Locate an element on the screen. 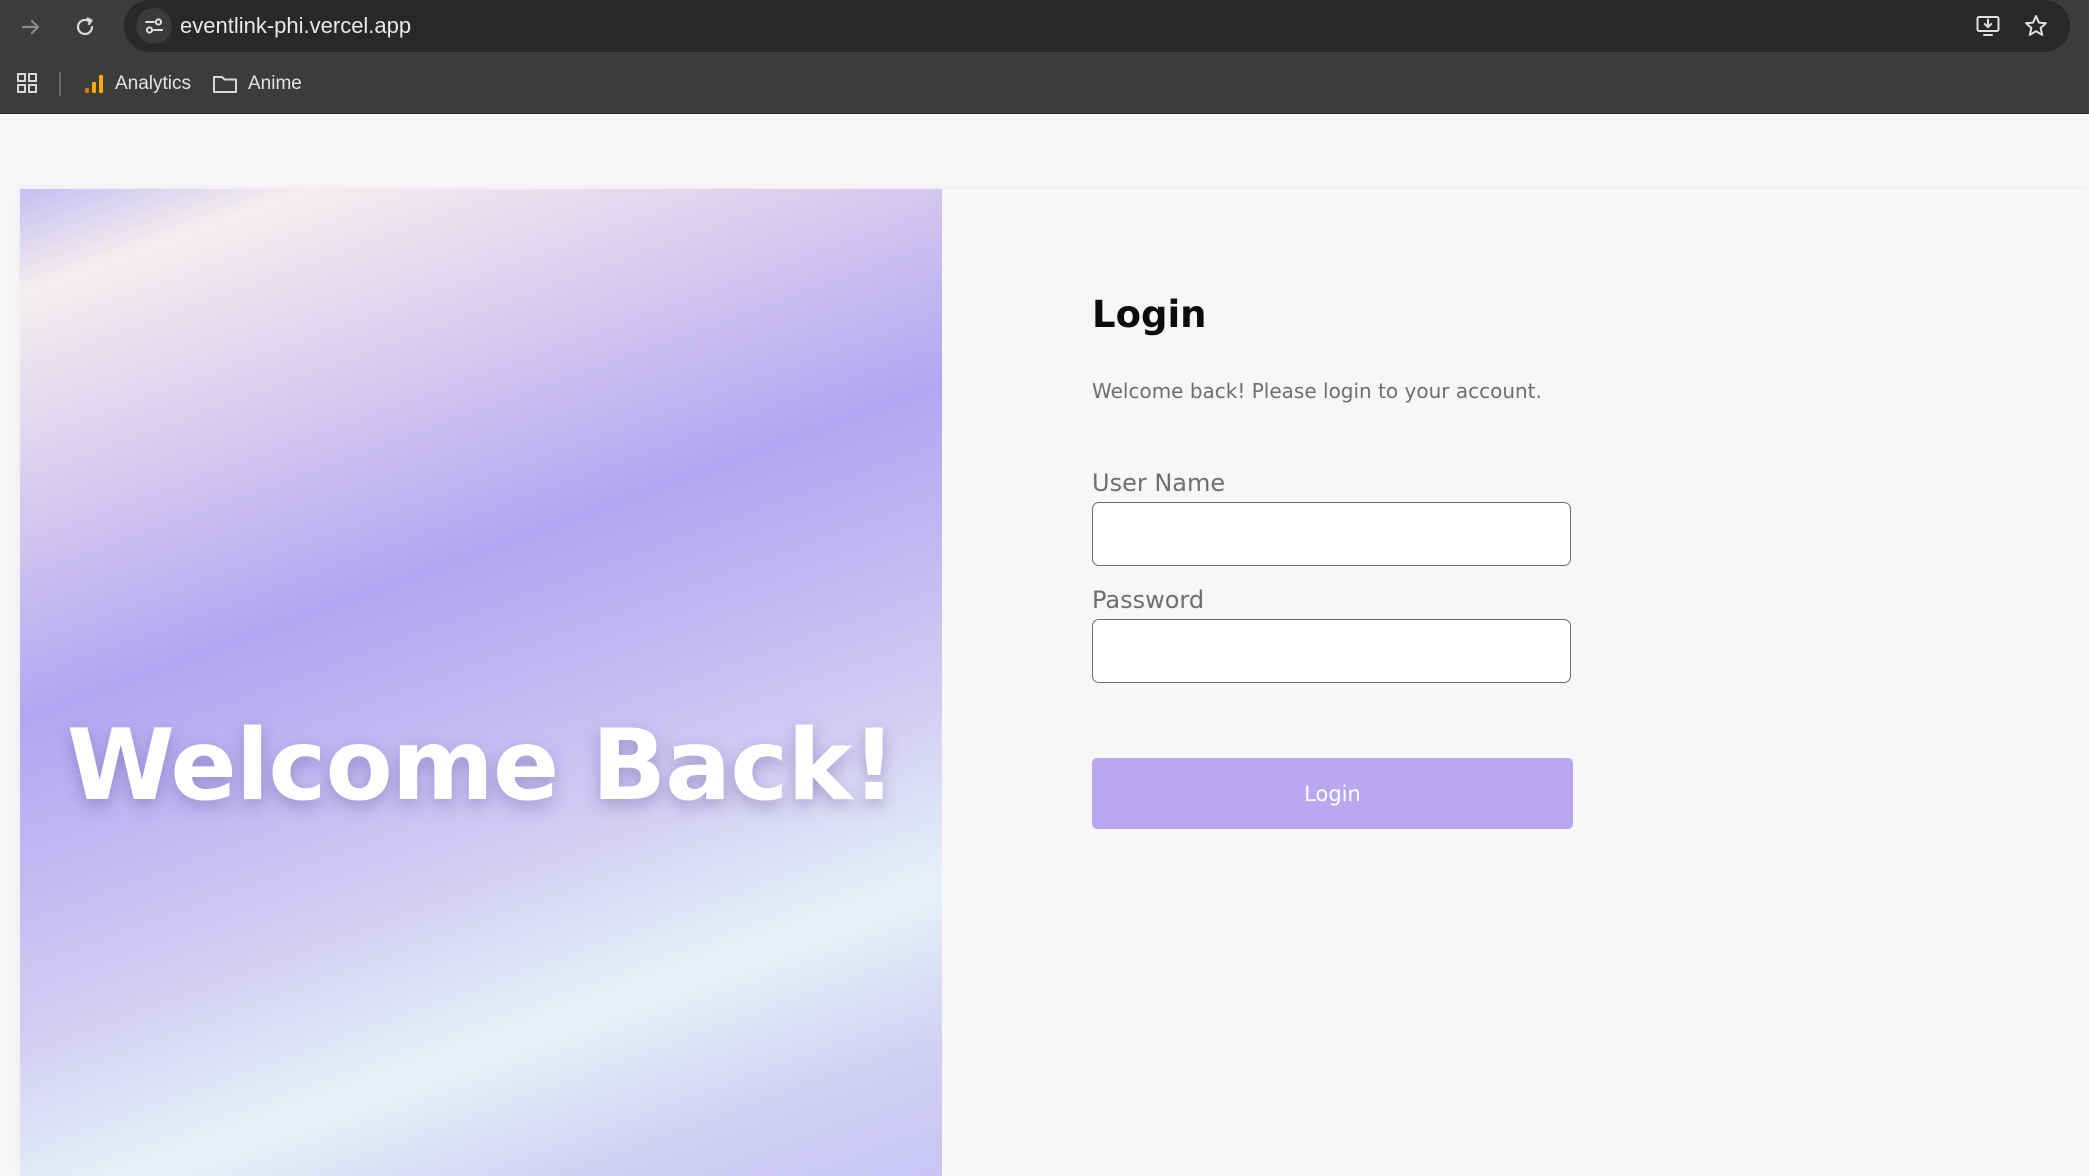 This screenshot has height=1176, width=2089. password-label: Password is located at coordinates (1148, 600).